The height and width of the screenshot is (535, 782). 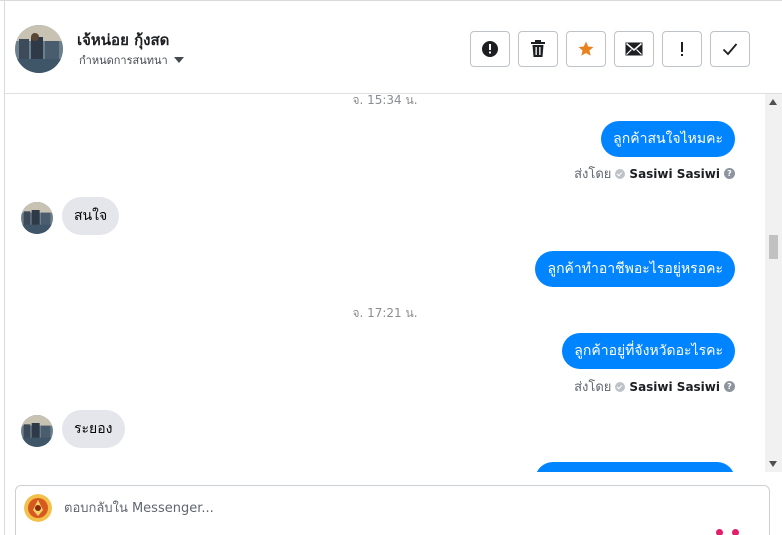 I want to click on done-button, so click(x=730, y=49).